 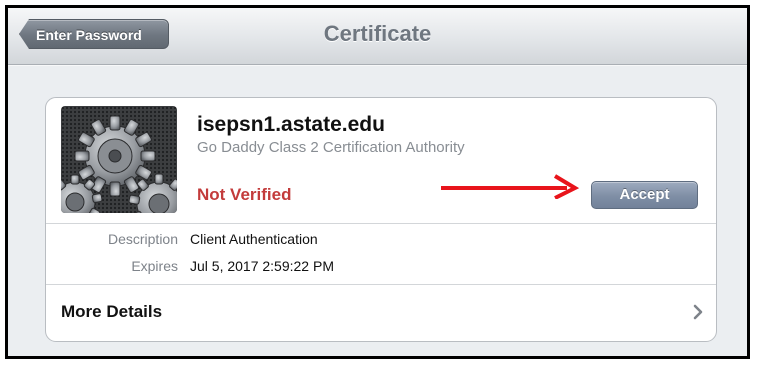 I want to click on settings-gear-icon, so click(x=119, y=159).